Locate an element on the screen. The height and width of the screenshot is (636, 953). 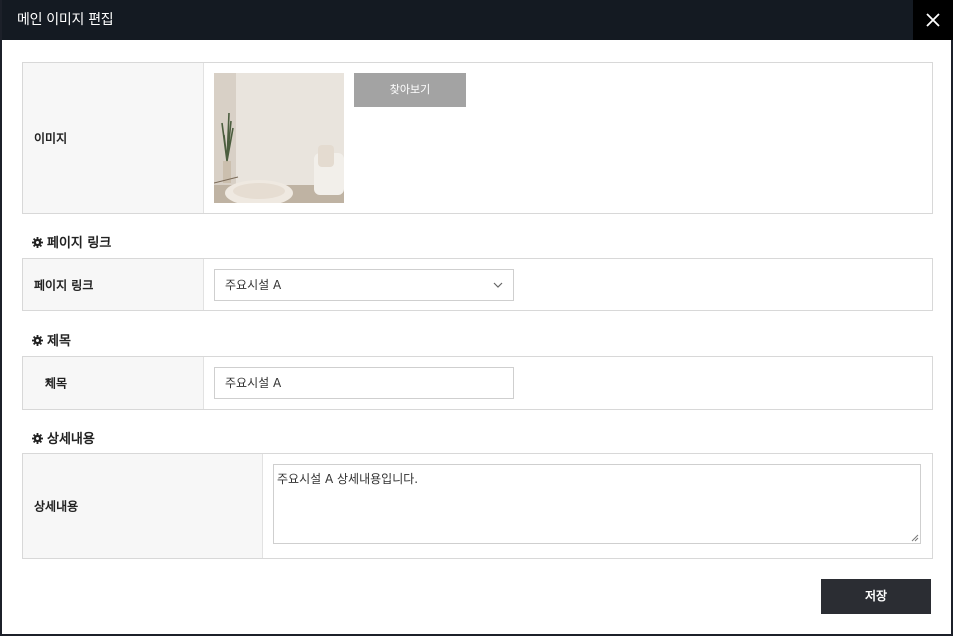
detail-textarea: 주요시설 A 상세내용입니다. is located at coordinates (597, 504).